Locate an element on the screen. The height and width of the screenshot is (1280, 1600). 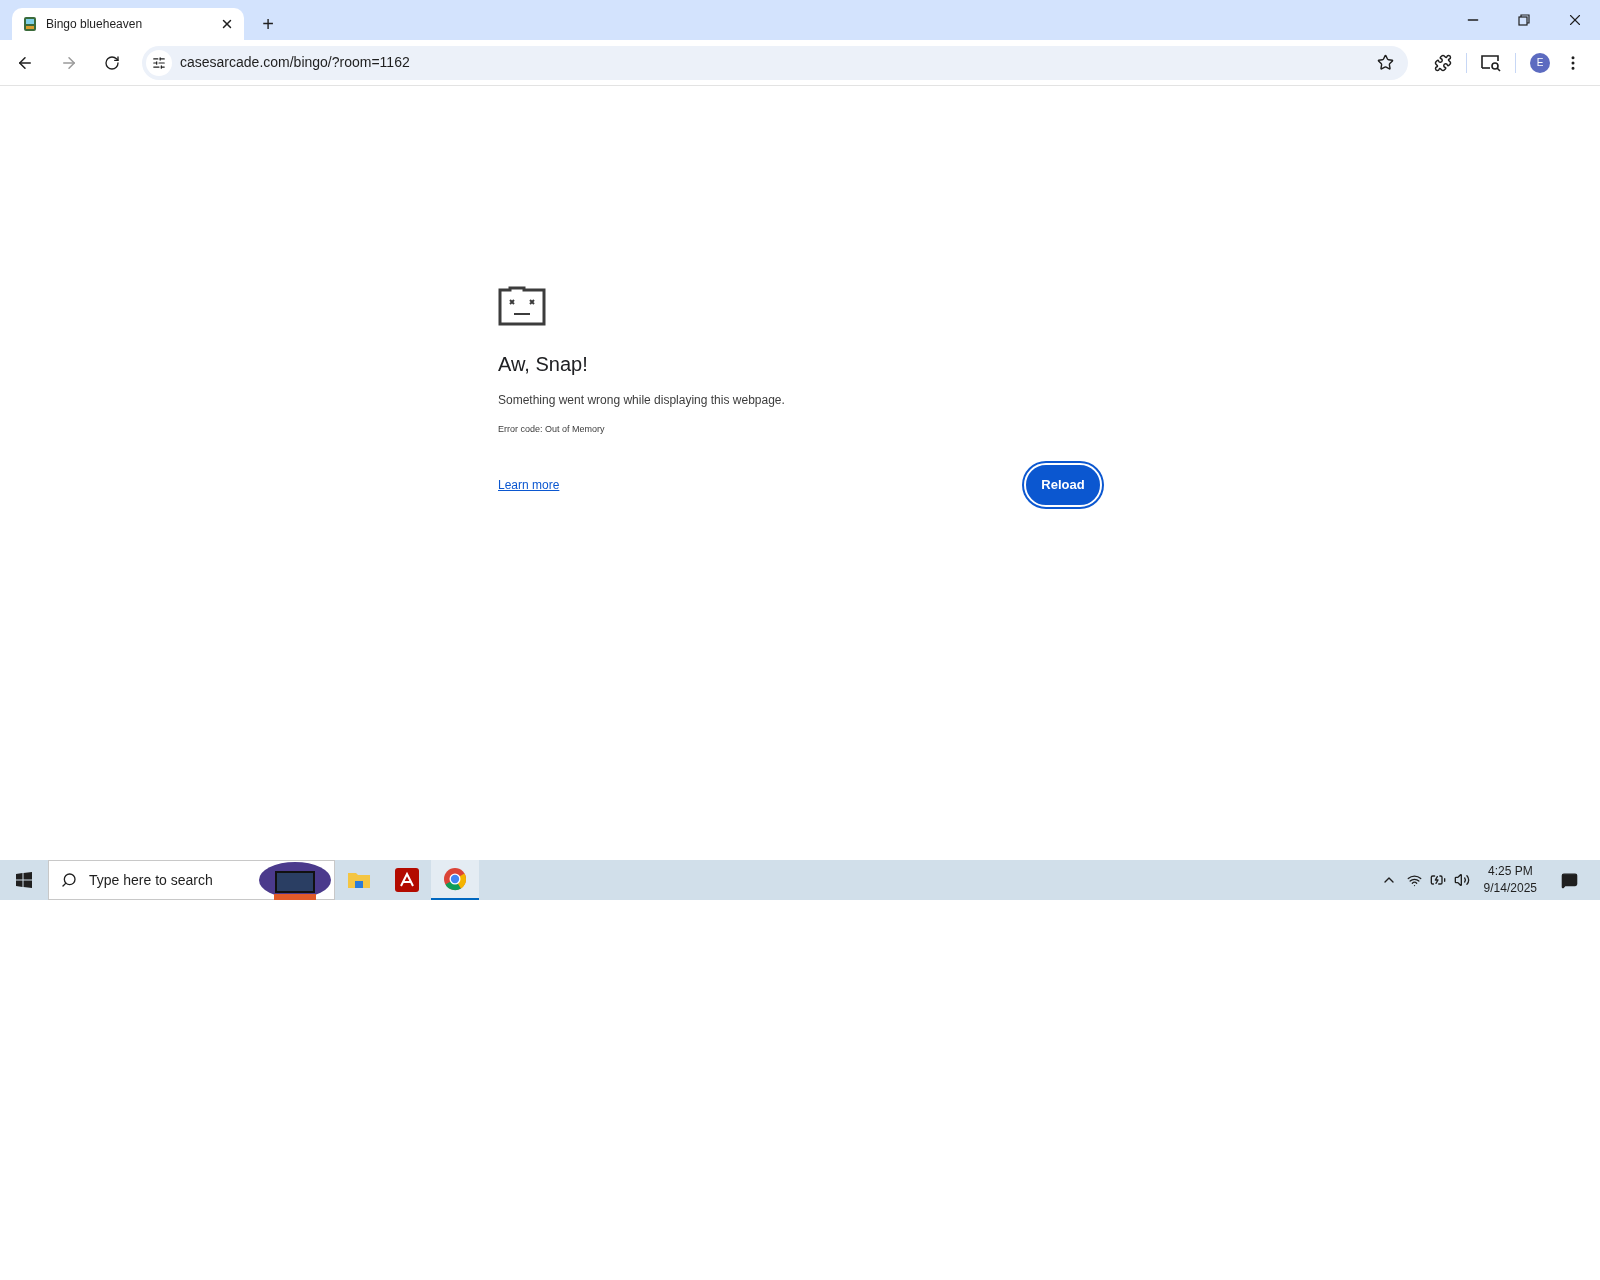
error-code: Error code: Out of Memory is located at coordinates (552, 429).